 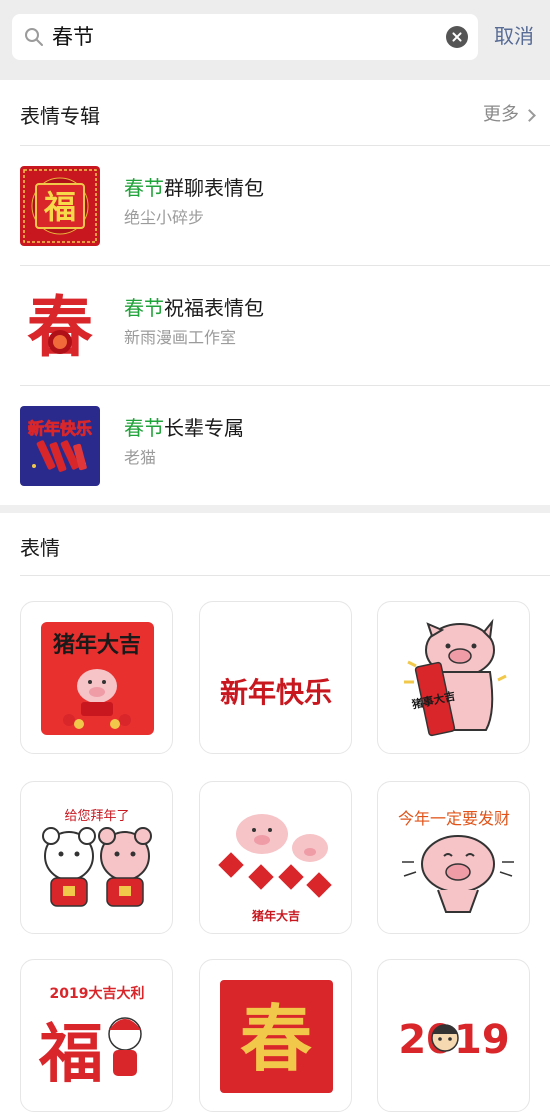 I want to click on album-item: 新年快乐 春节长辈专属 老猫, so click(x=275, y=445).